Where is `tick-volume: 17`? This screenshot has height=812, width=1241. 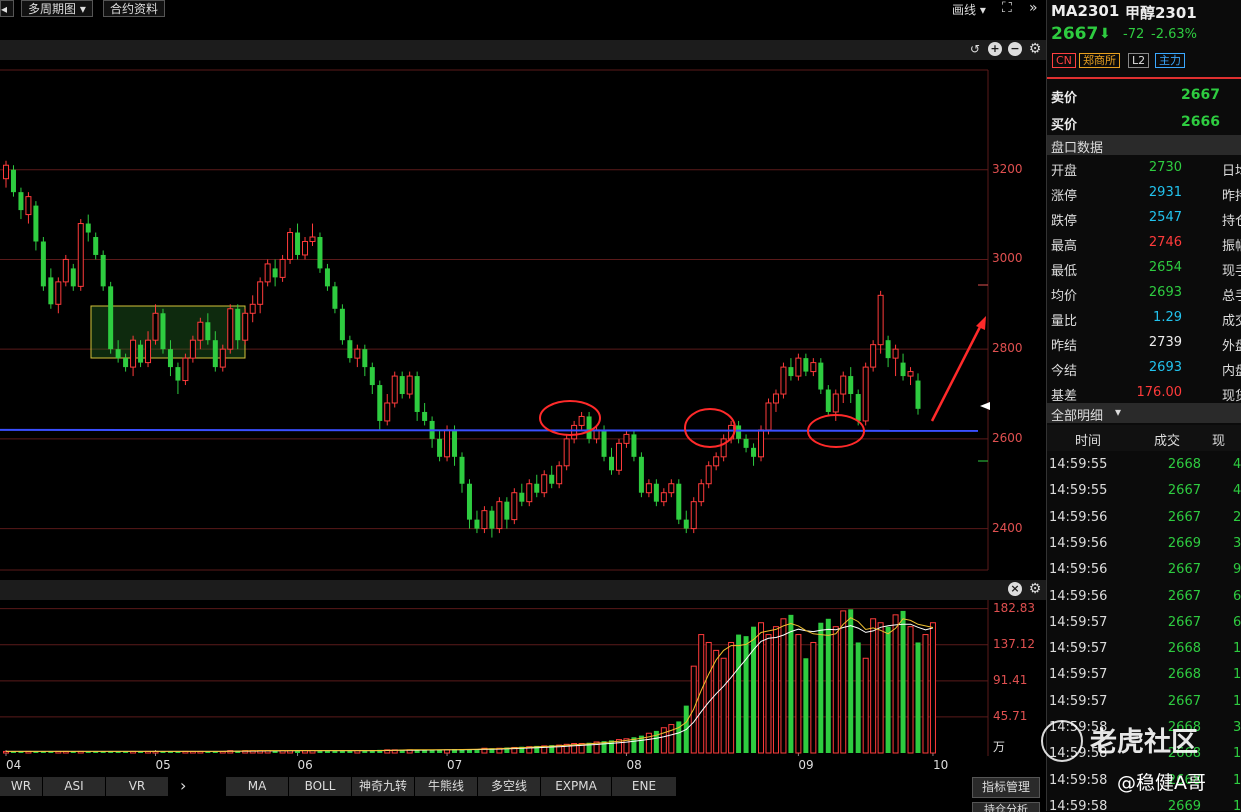
tick-volume: 17 is located at coordinates (1237, 701).